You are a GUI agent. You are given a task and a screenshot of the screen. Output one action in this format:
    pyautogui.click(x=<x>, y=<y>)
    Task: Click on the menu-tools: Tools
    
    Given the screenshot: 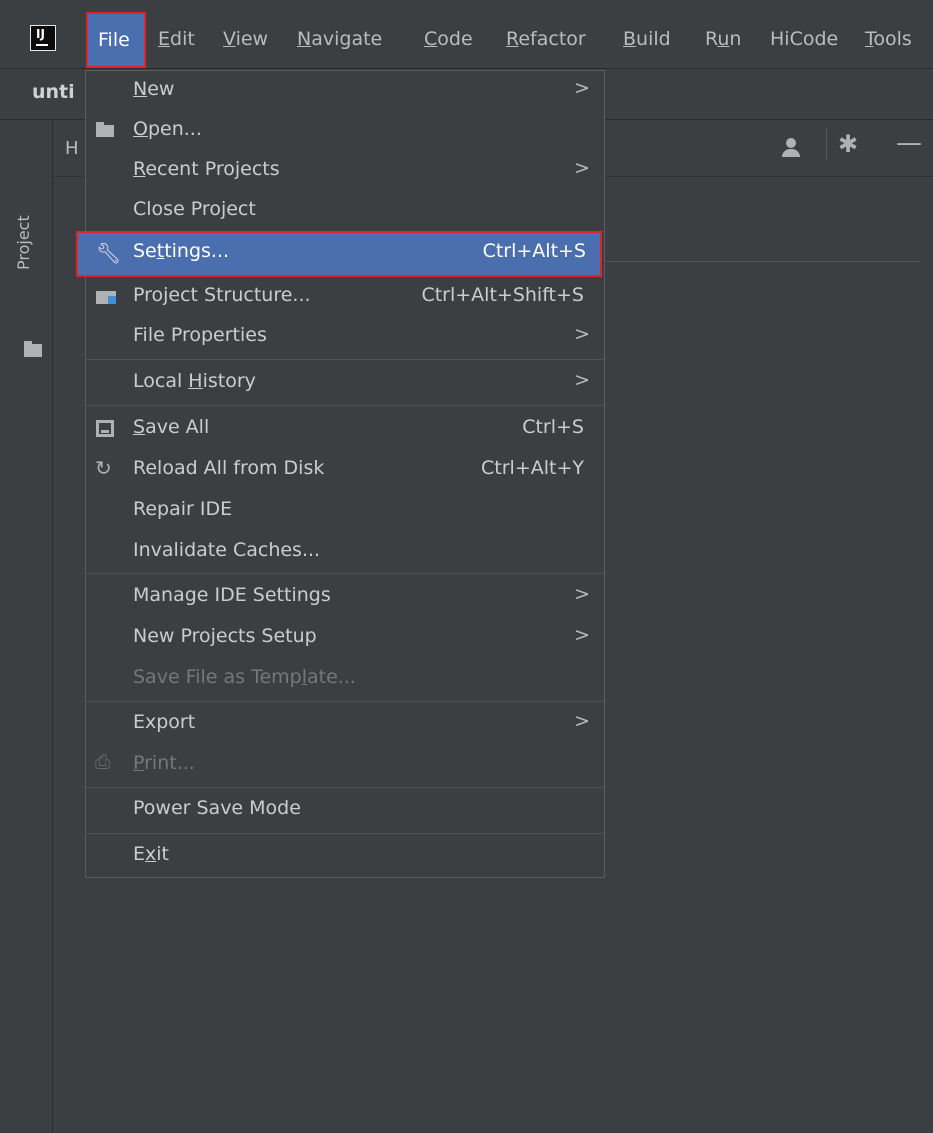 What is the action you would take?
    pyautogui.click(x=888, y=39)
    